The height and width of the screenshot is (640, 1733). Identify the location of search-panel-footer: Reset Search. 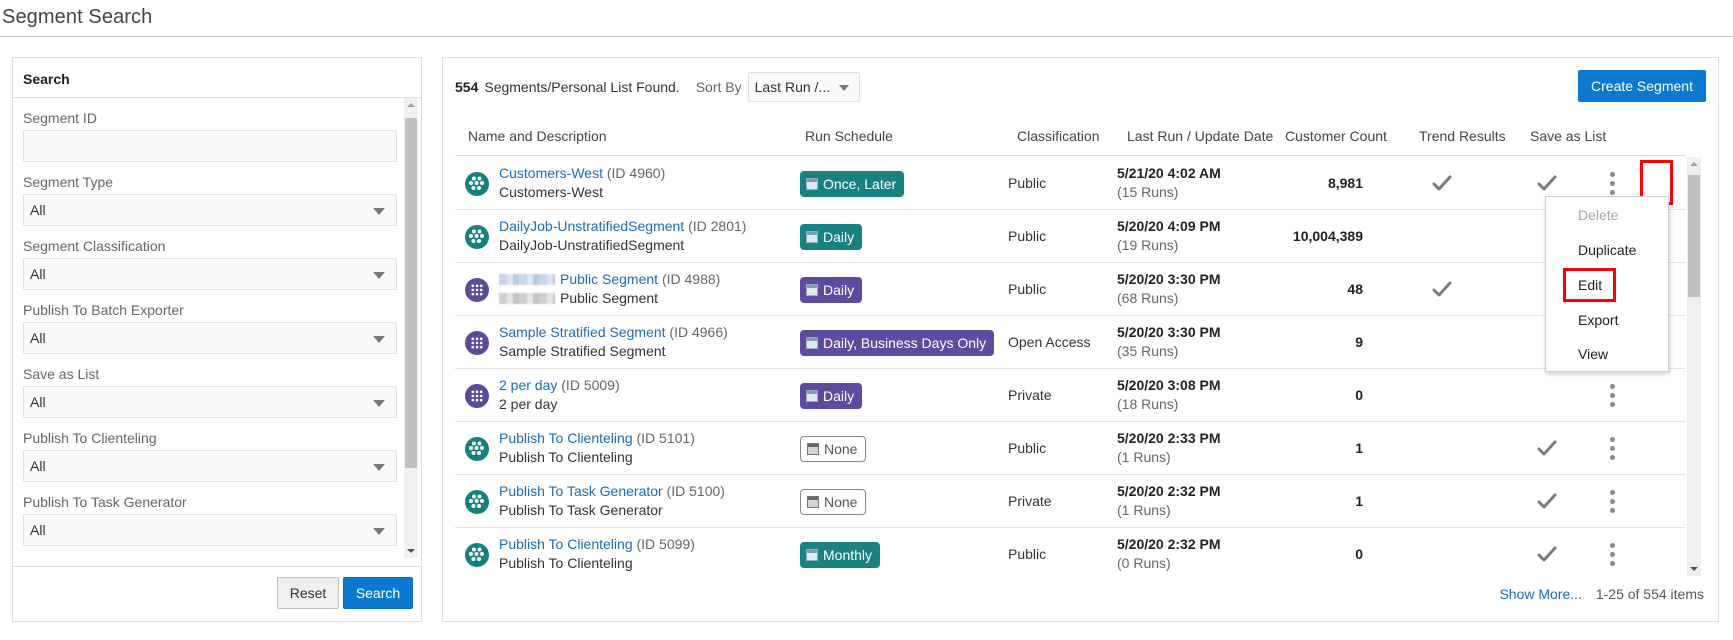
(217, 594).